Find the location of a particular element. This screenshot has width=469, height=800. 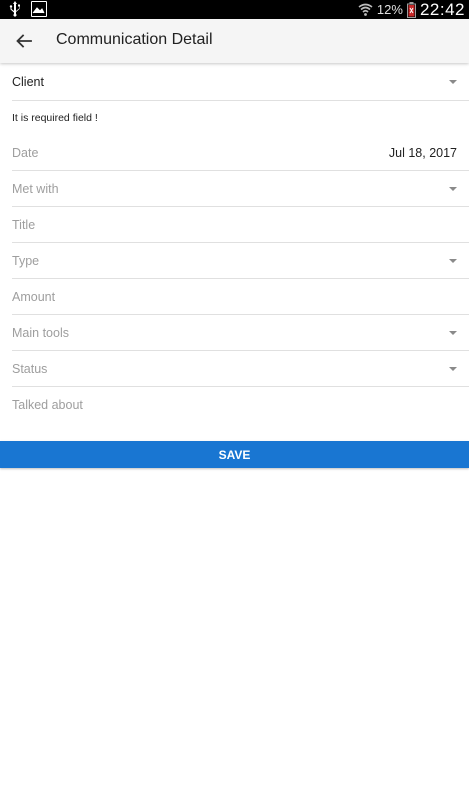

client-label: Client is located at coordinates (28, 82).